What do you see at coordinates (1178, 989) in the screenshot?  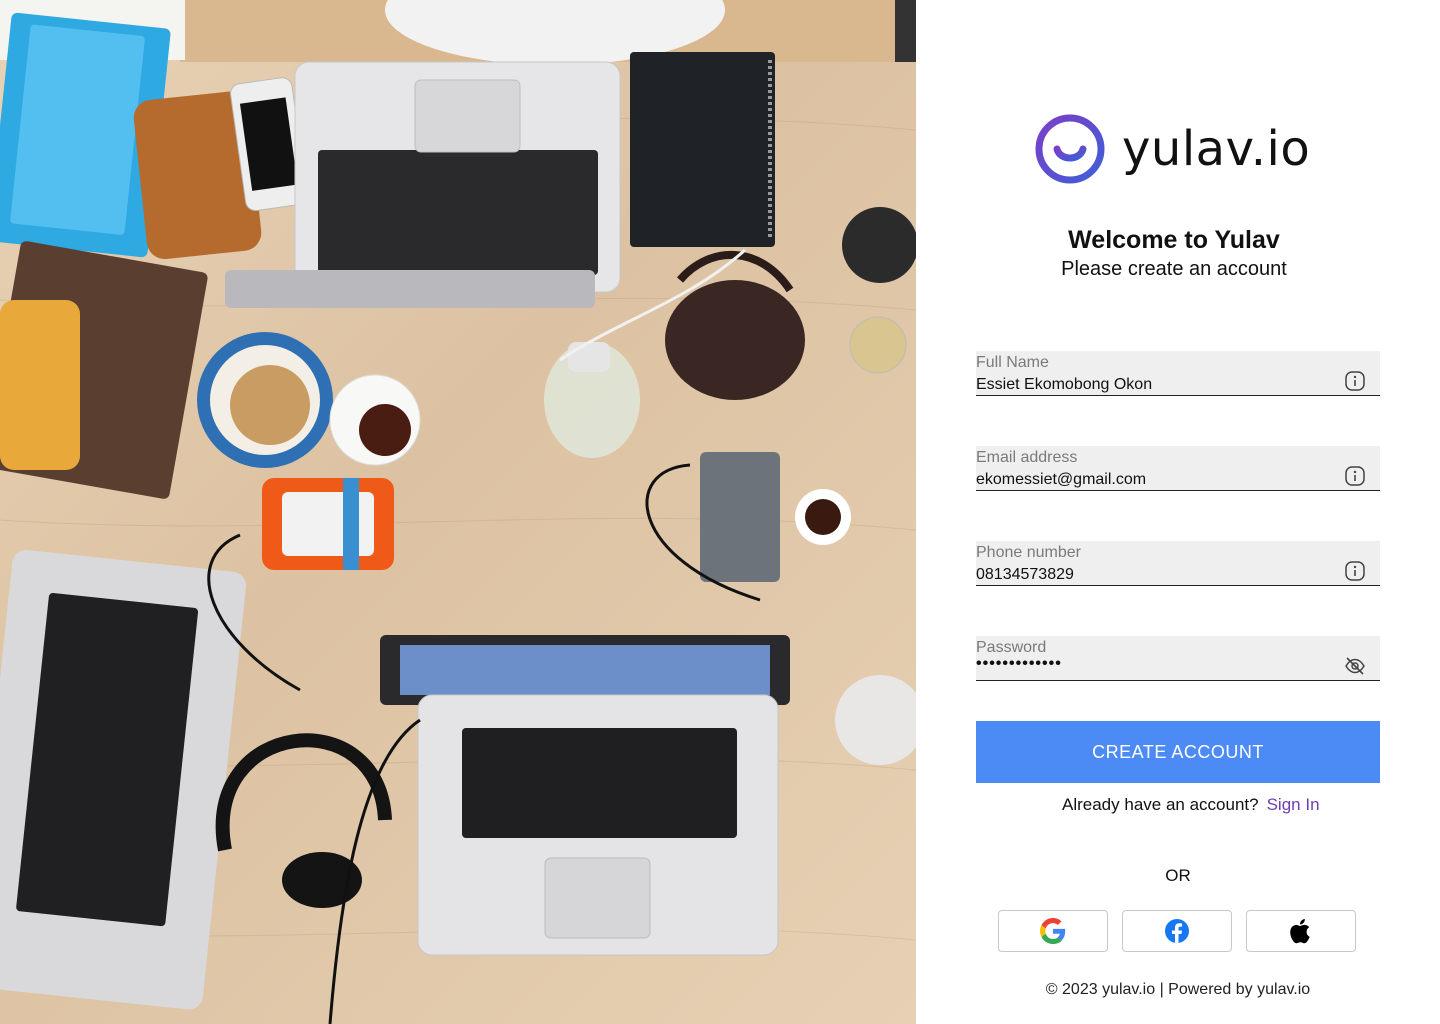 I see `footer-text: © 2023 yulav.io | Powered by yulav.io` at bounding box center [1178, 989].